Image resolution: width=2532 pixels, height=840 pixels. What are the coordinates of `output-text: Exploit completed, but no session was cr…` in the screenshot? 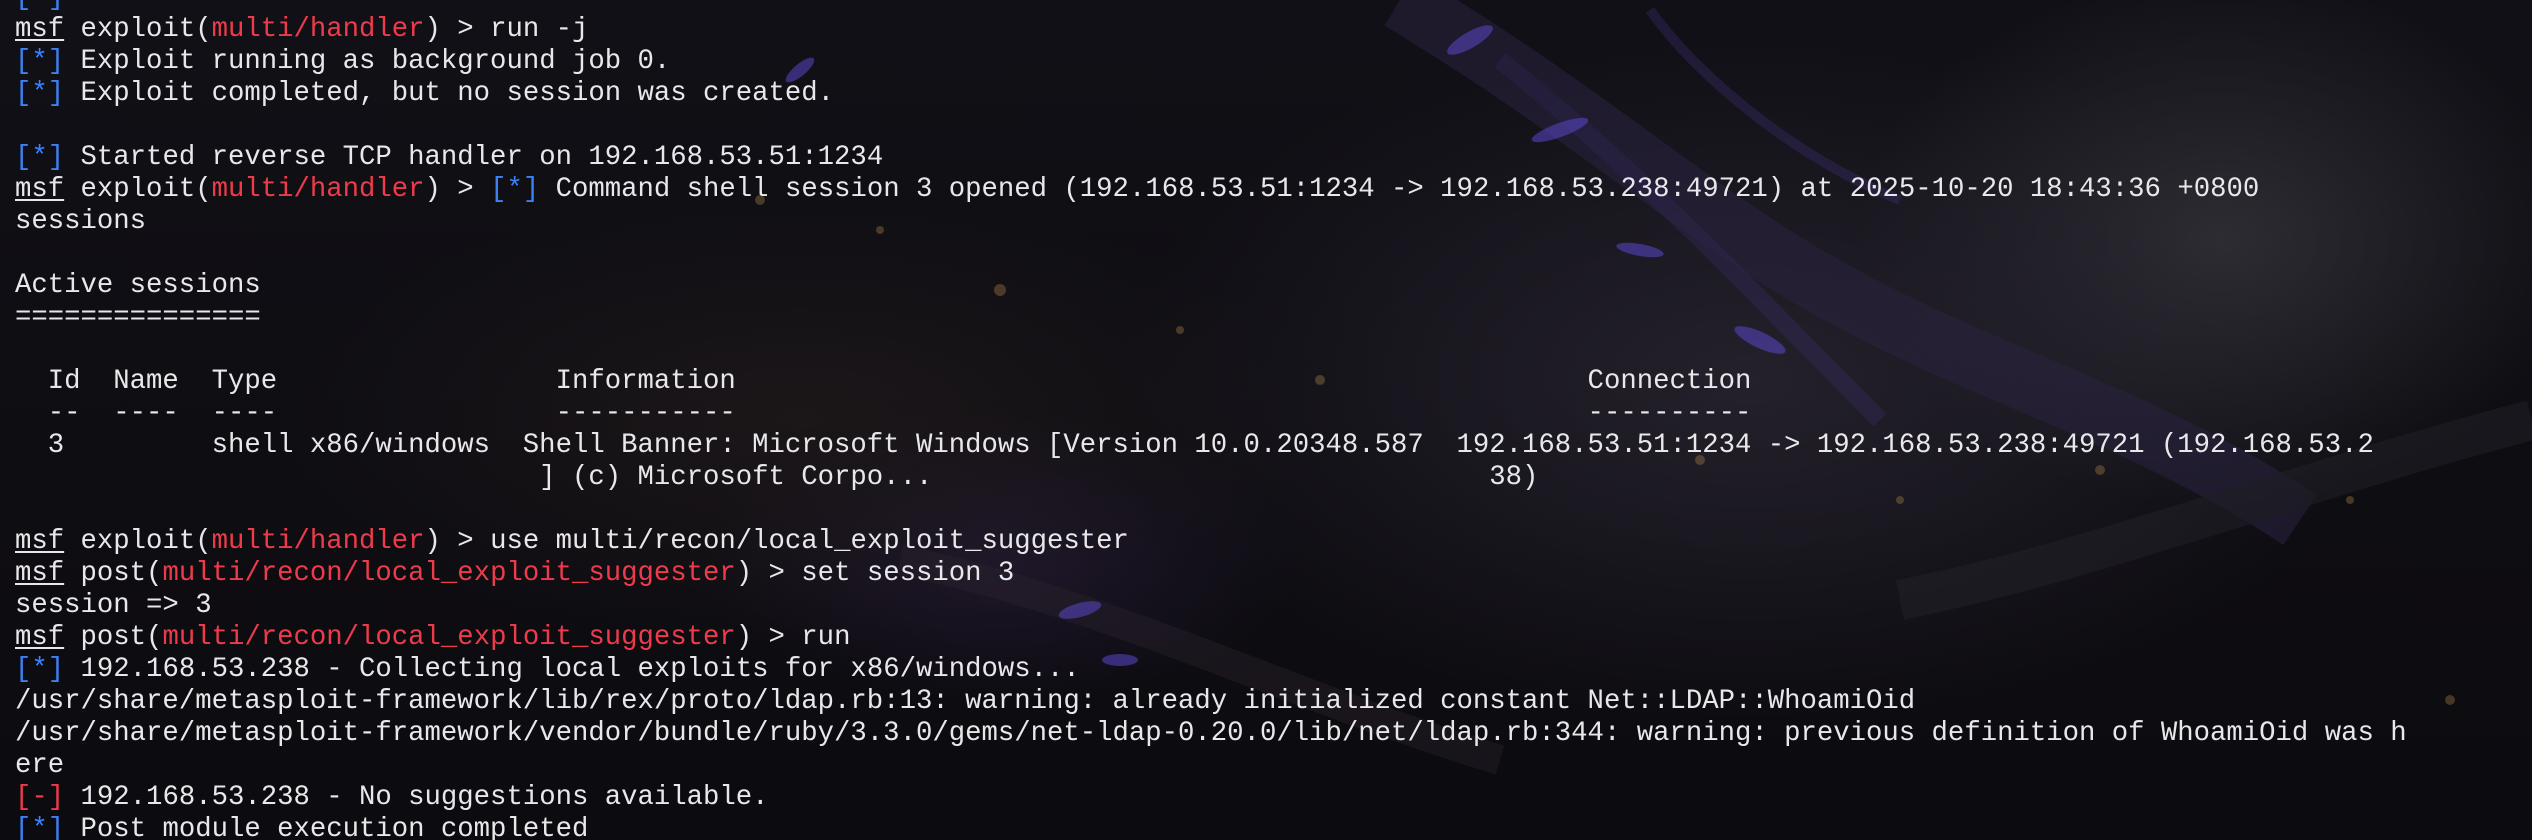 It's located at (449, 93).